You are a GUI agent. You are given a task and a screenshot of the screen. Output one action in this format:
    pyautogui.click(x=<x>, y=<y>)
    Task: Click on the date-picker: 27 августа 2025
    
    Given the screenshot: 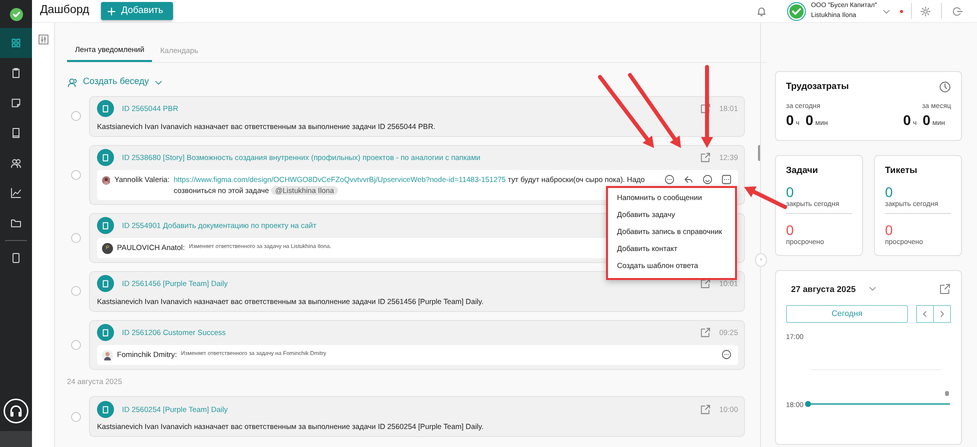 What is the action you would take?
    pyautogui.click(x=821, y=289)
    